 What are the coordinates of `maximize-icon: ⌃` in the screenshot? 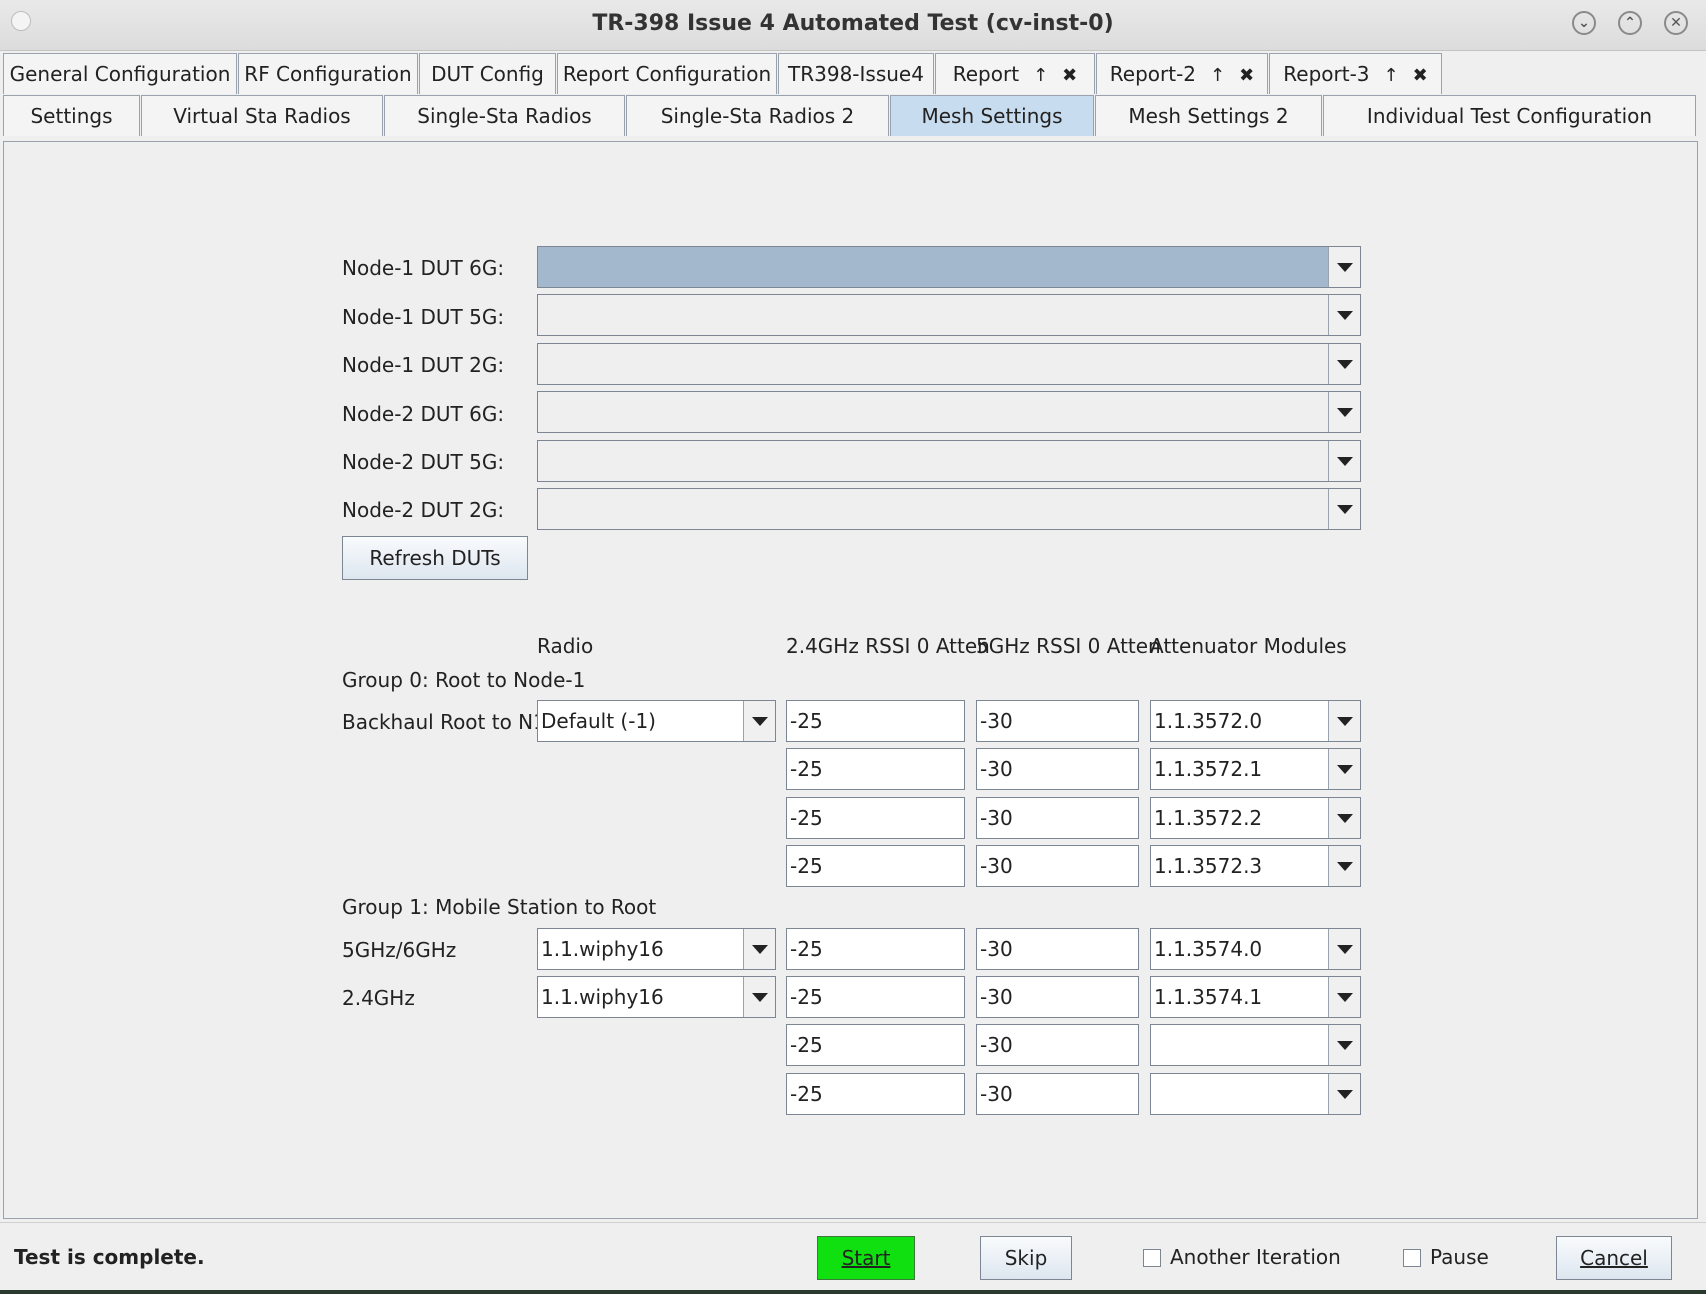 It's located at (1630, 23).